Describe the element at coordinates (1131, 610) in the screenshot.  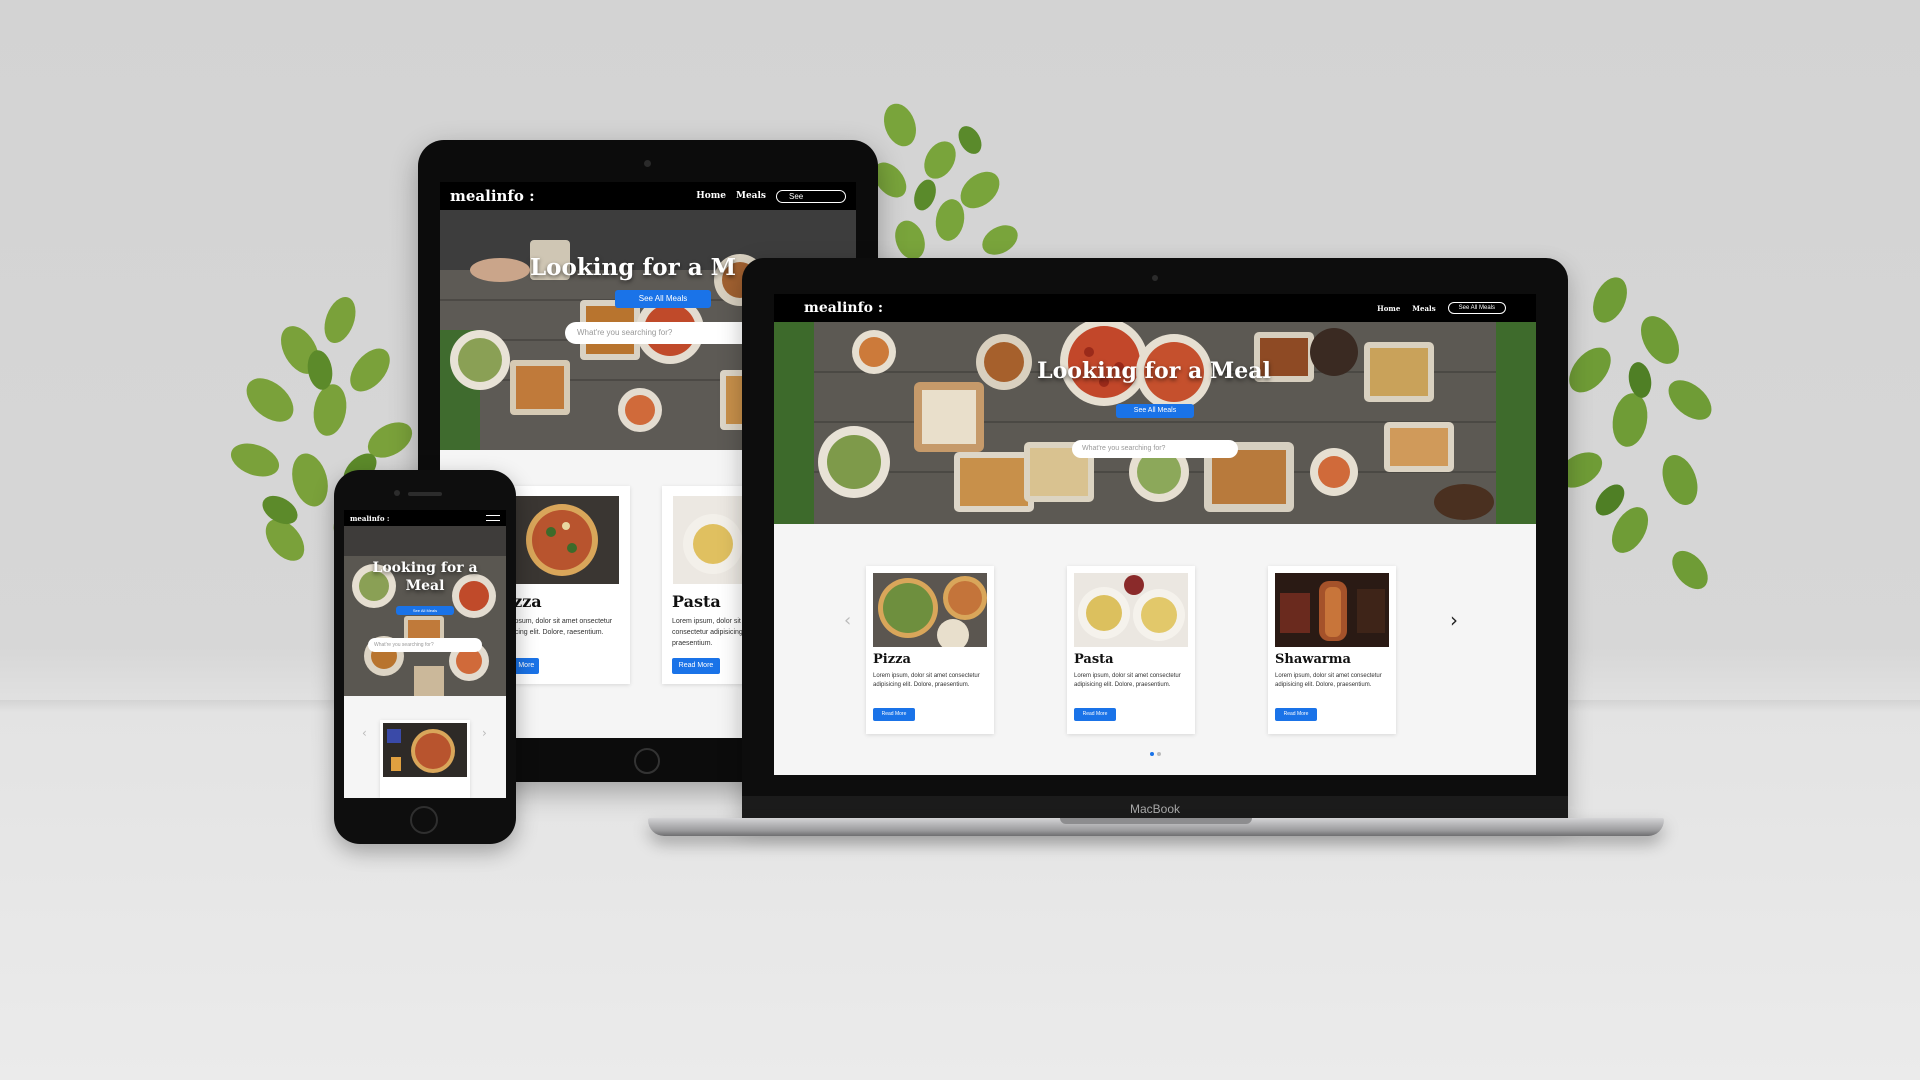
I see `laptop-card-pasta-image` at that location.